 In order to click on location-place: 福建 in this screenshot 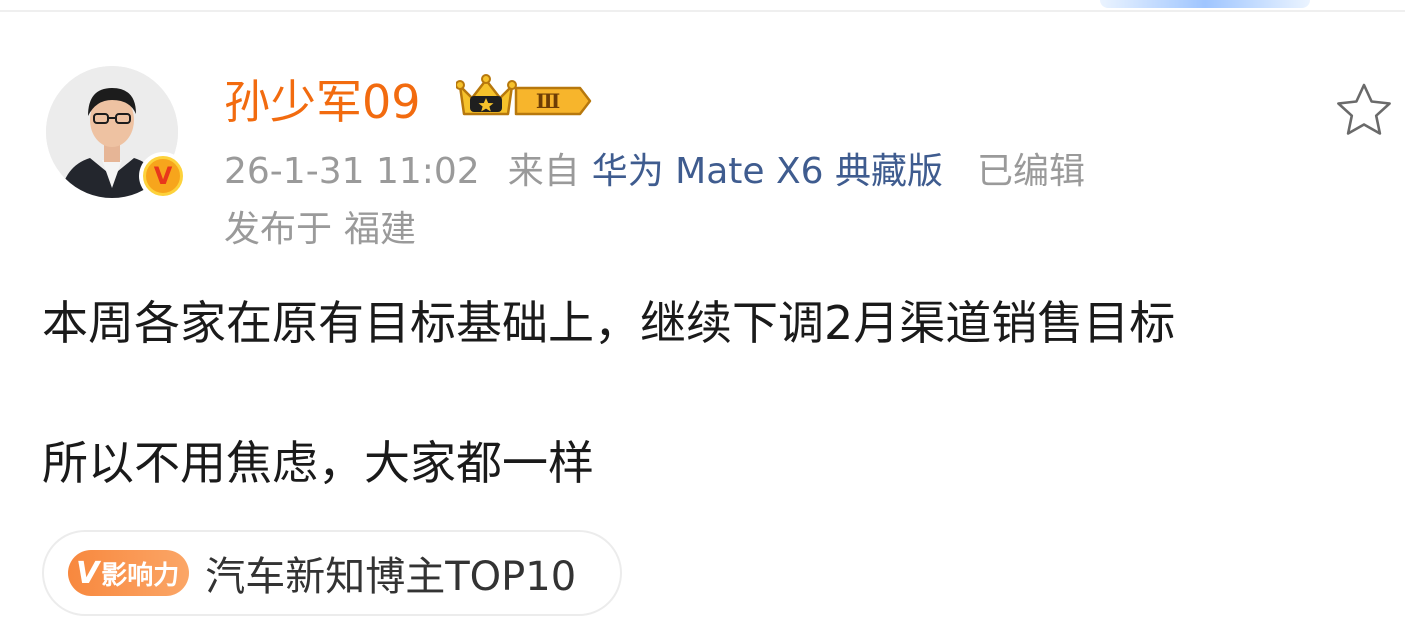, I will do `click(380, 229)`.